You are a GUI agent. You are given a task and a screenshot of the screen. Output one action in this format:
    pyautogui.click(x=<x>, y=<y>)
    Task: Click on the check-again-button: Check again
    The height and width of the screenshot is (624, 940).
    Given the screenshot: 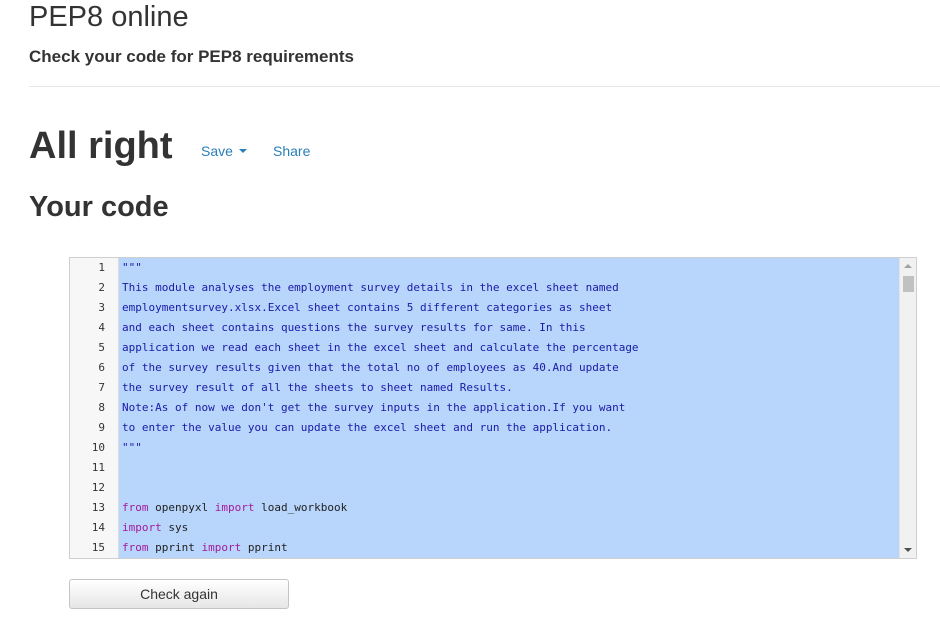 What is the action you would take?
    pyautogui.click(x=179, y=594)
    